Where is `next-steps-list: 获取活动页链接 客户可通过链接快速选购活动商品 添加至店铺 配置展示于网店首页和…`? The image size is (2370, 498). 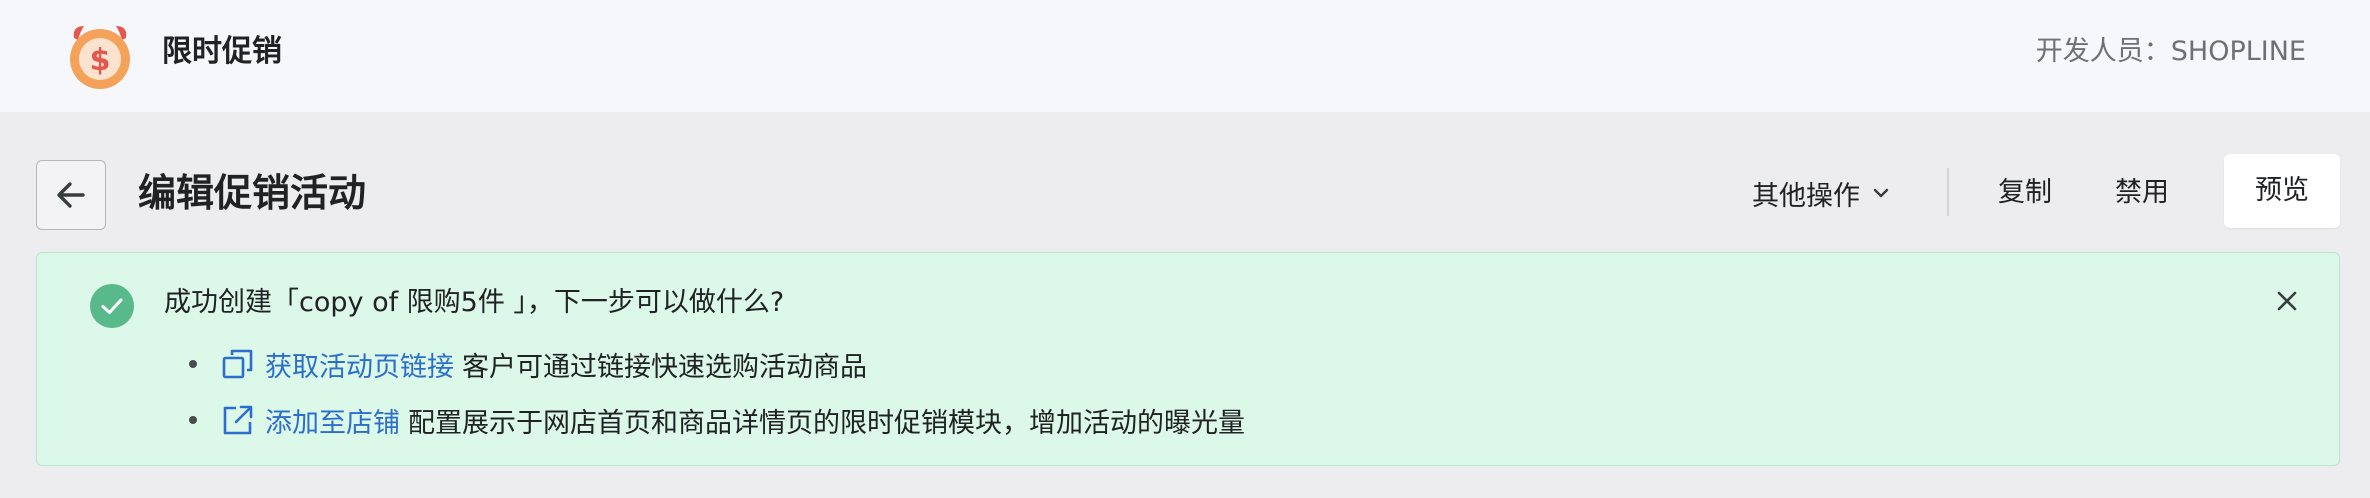
next-steps-list: 获取活动页链接 客户可通过链接快速选购活动商品 添加至店铺 配置展示于网店首页和… is located at coordinates (717, 392).